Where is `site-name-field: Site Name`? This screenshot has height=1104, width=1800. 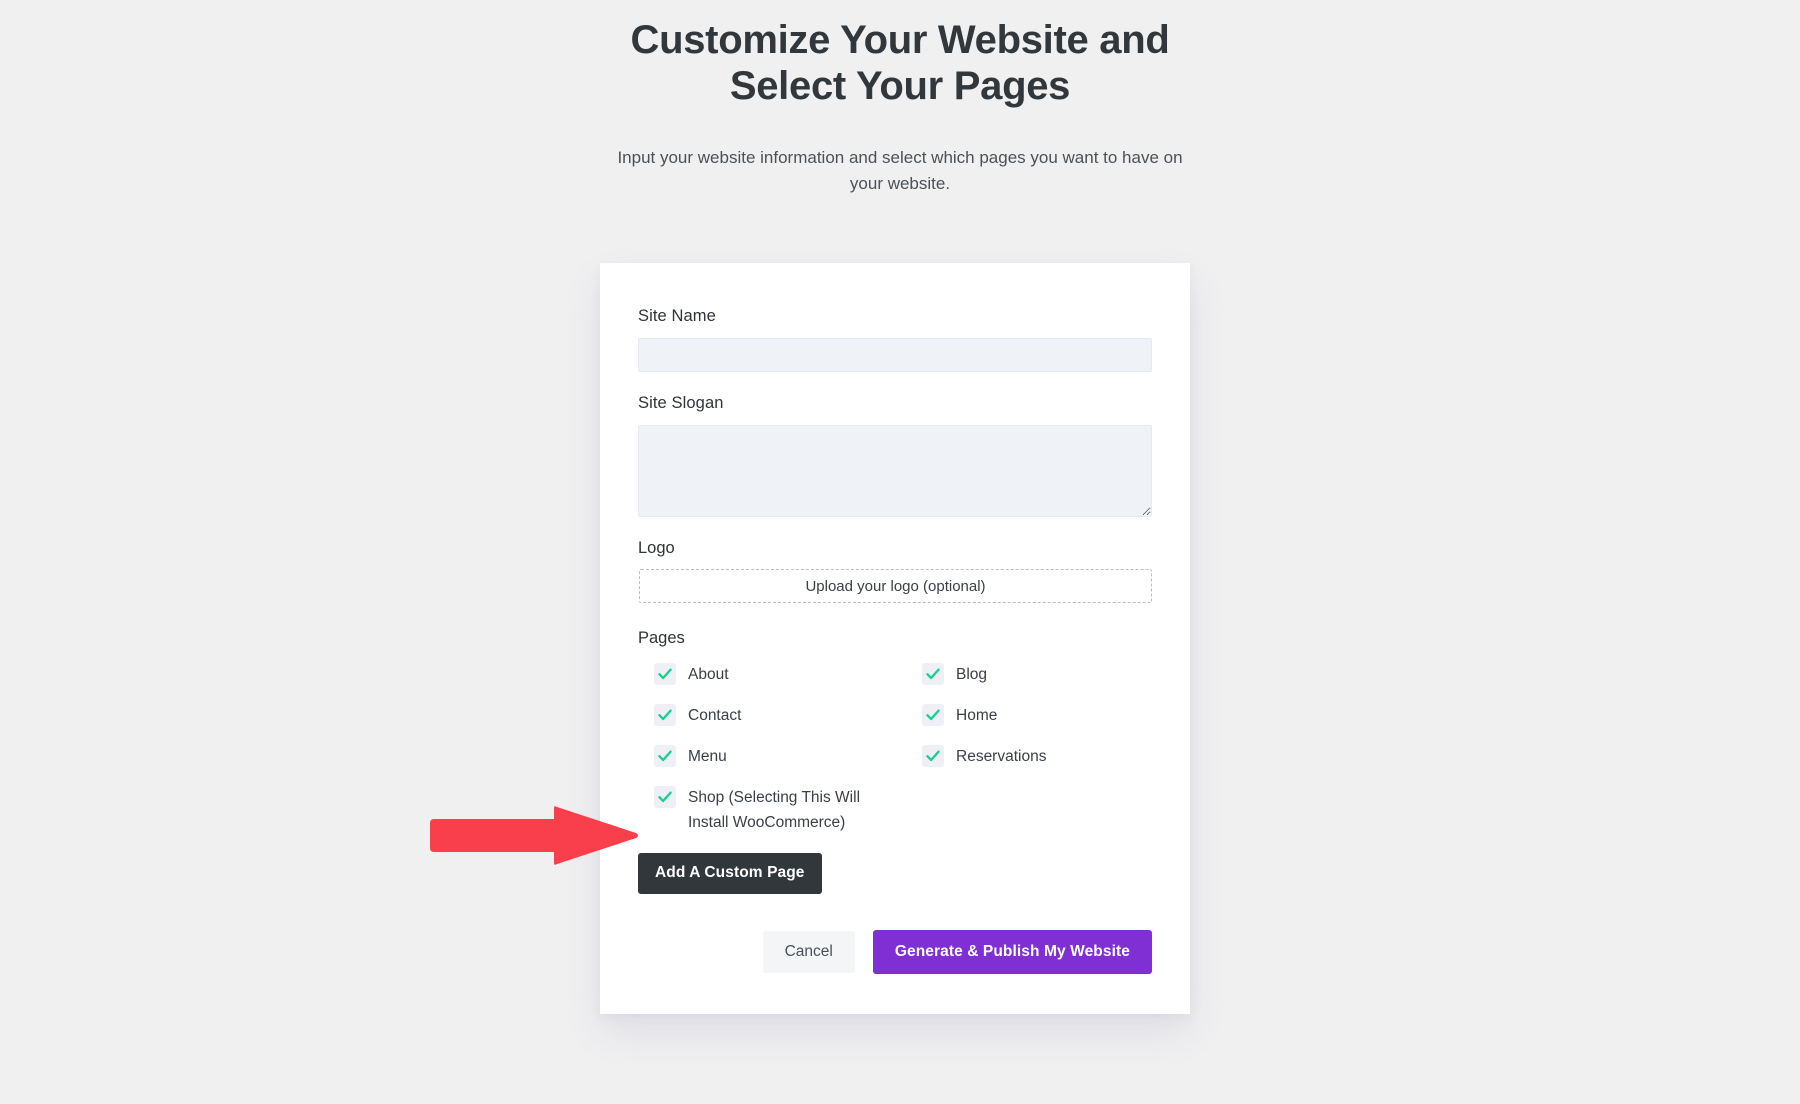 site-name-field: Site Name is located at coordinates (895, 339).